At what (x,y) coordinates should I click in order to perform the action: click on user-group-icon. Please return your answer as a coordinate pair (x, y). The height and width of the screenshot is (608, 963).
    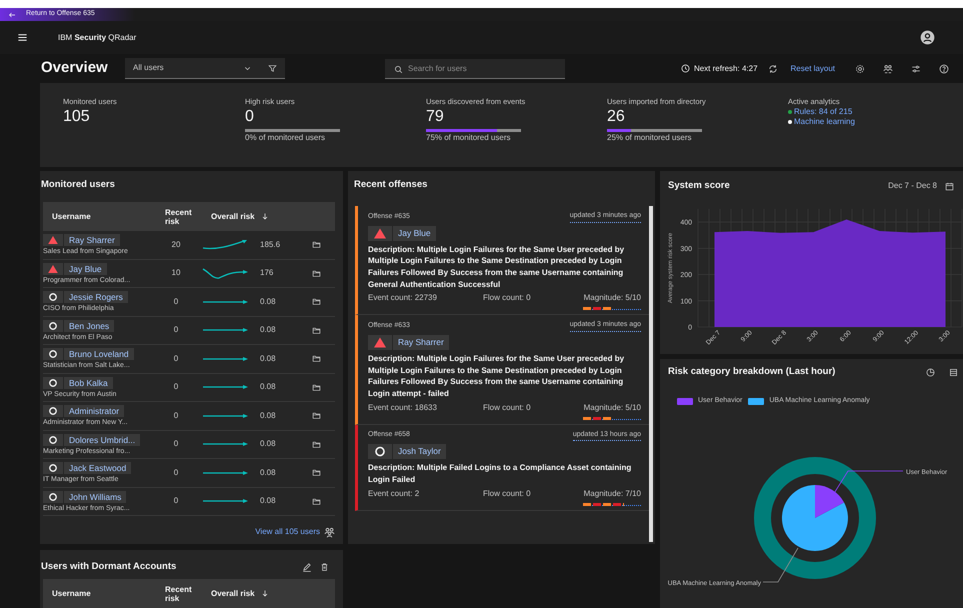
    Looking at the image, I should click on (329, 532).